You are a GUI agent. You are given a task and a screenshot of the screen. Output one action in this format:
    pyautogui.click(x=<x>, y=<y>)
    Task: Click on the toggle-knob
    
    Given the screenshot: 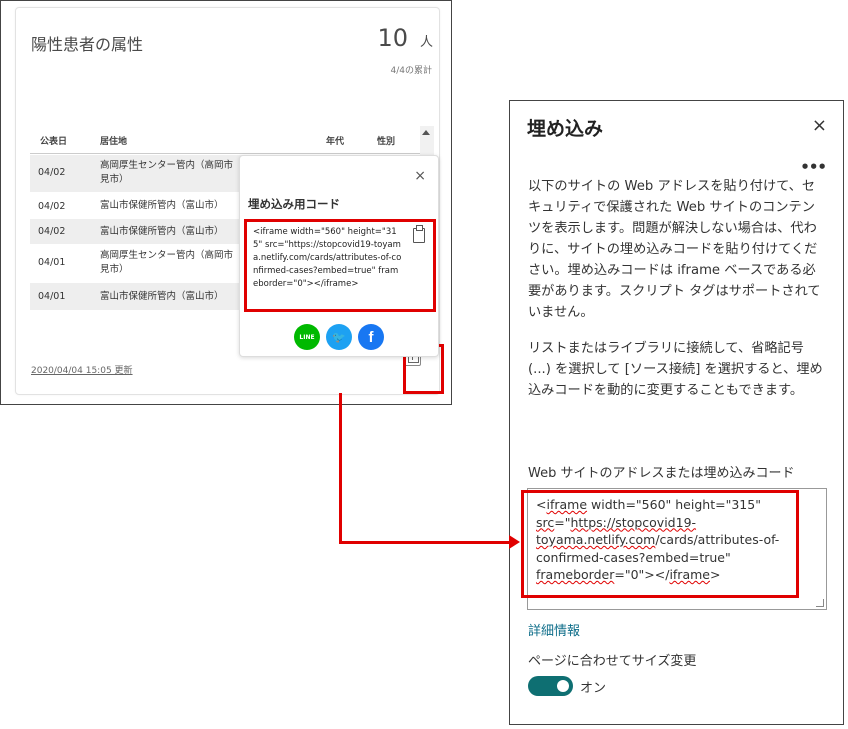 What is the action you would take?
    pyautogui.click(x=563, y=686)
    